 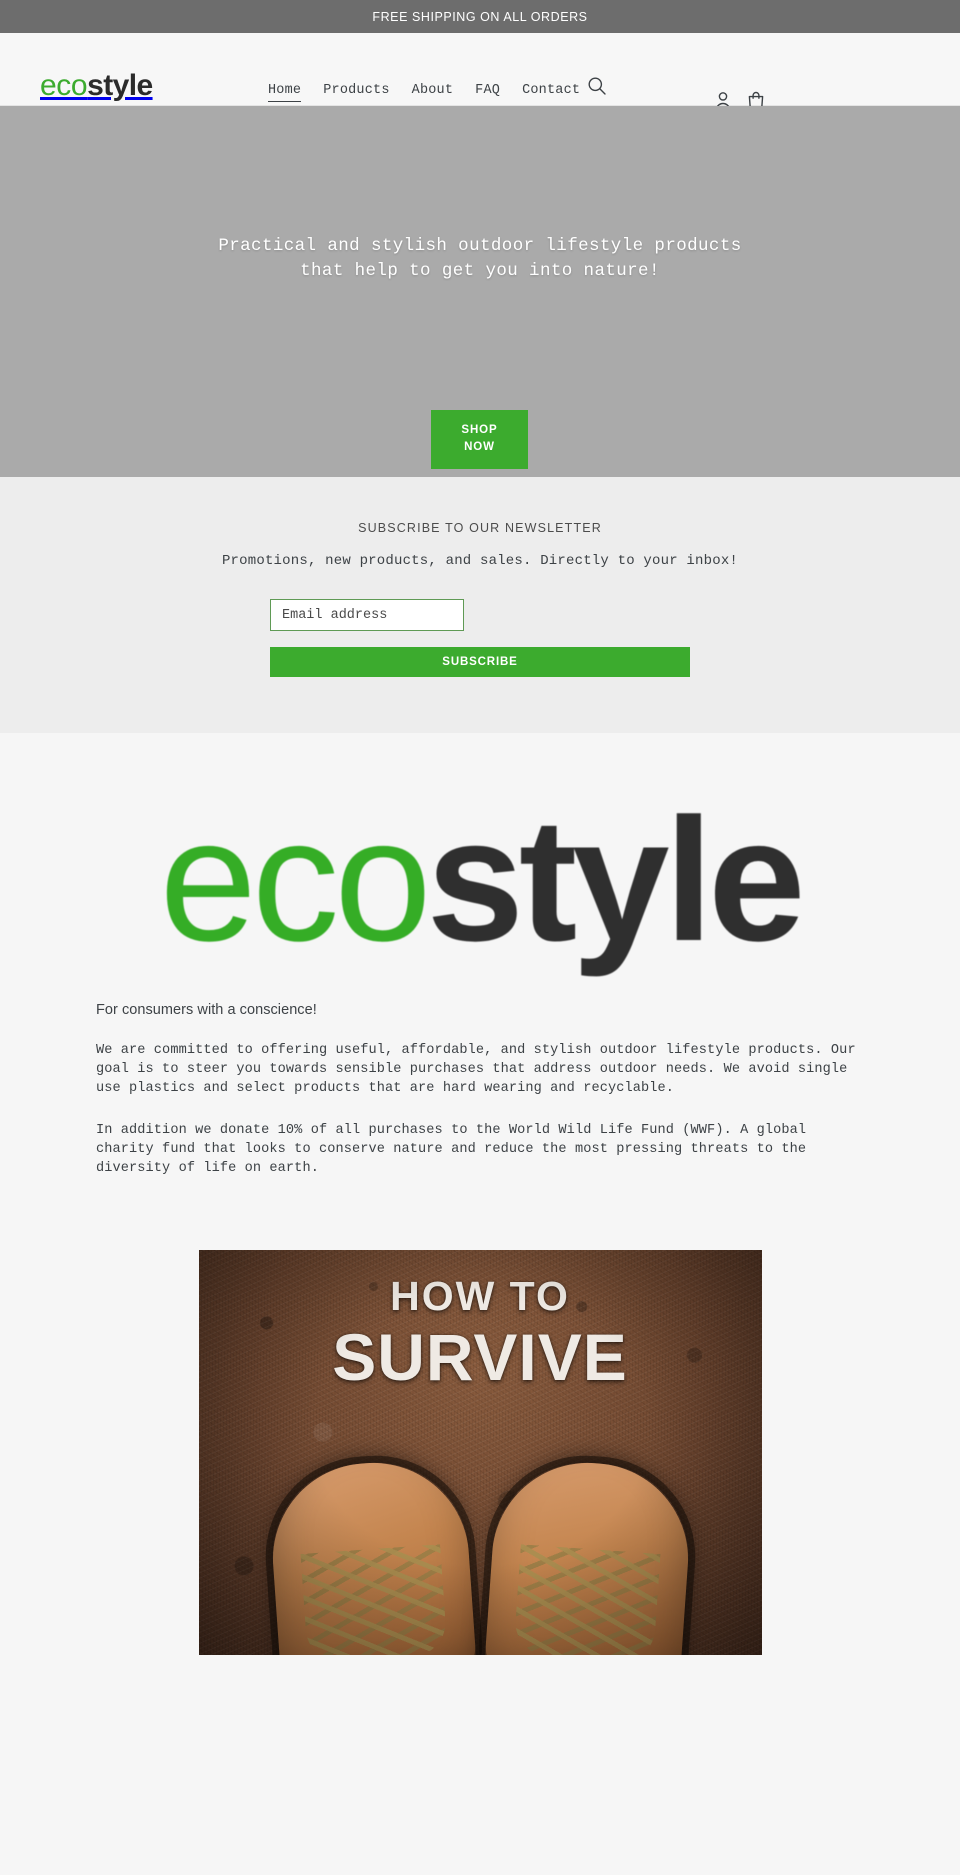 I want to click on site-header: ecostyle Home Products About FAQ Contact, so click(x=480, y=72).